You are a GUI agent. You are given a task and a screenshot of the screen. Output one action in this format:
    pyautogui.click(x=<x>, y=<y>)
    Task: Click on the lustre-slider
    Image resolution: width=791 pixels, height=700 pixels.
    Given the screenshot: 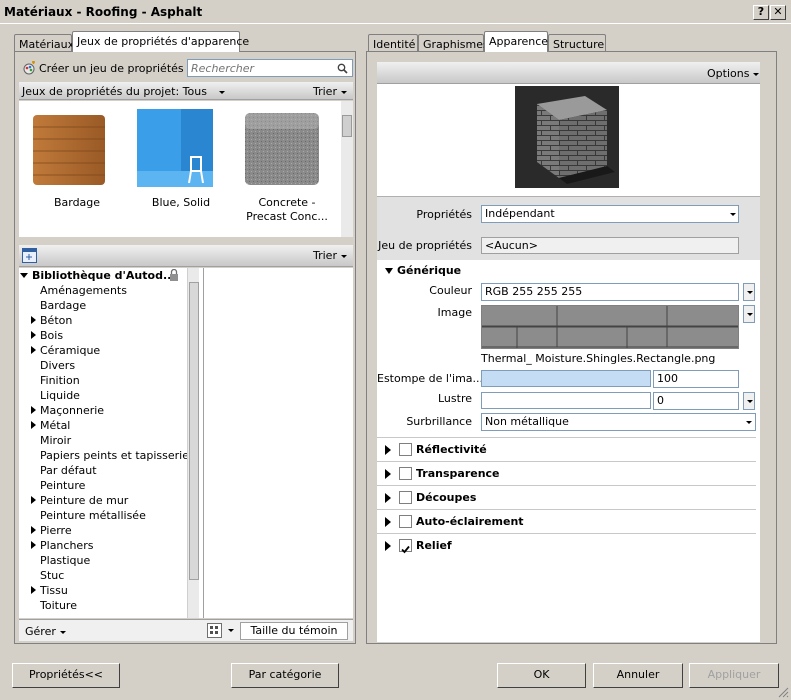 What is the action you would take?
    pyautogui.click(x=566, y=400)
    